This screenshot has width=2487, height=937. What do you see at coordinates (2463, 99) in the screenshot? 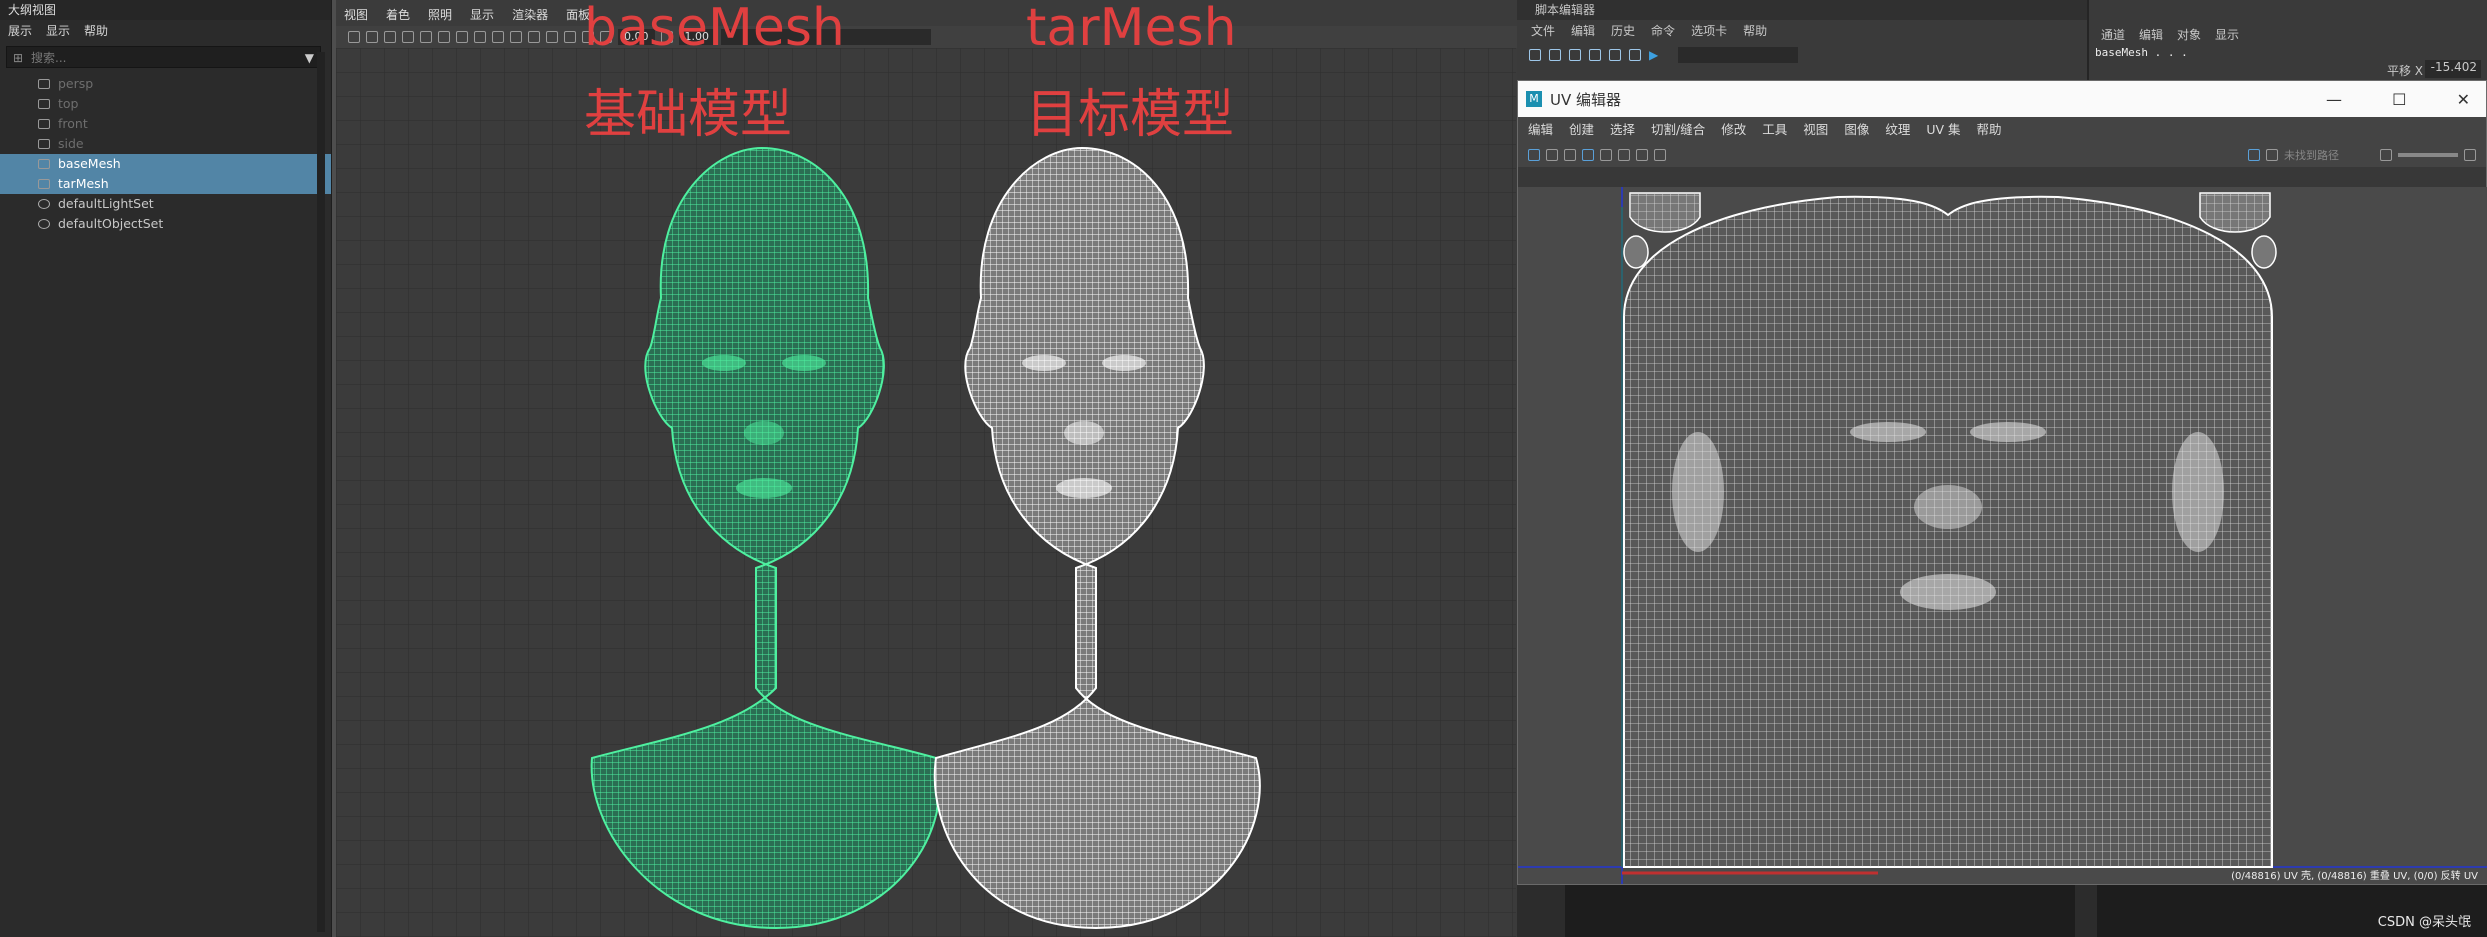
I see `close-icon: ✕` at bounding box center [2463, 99].